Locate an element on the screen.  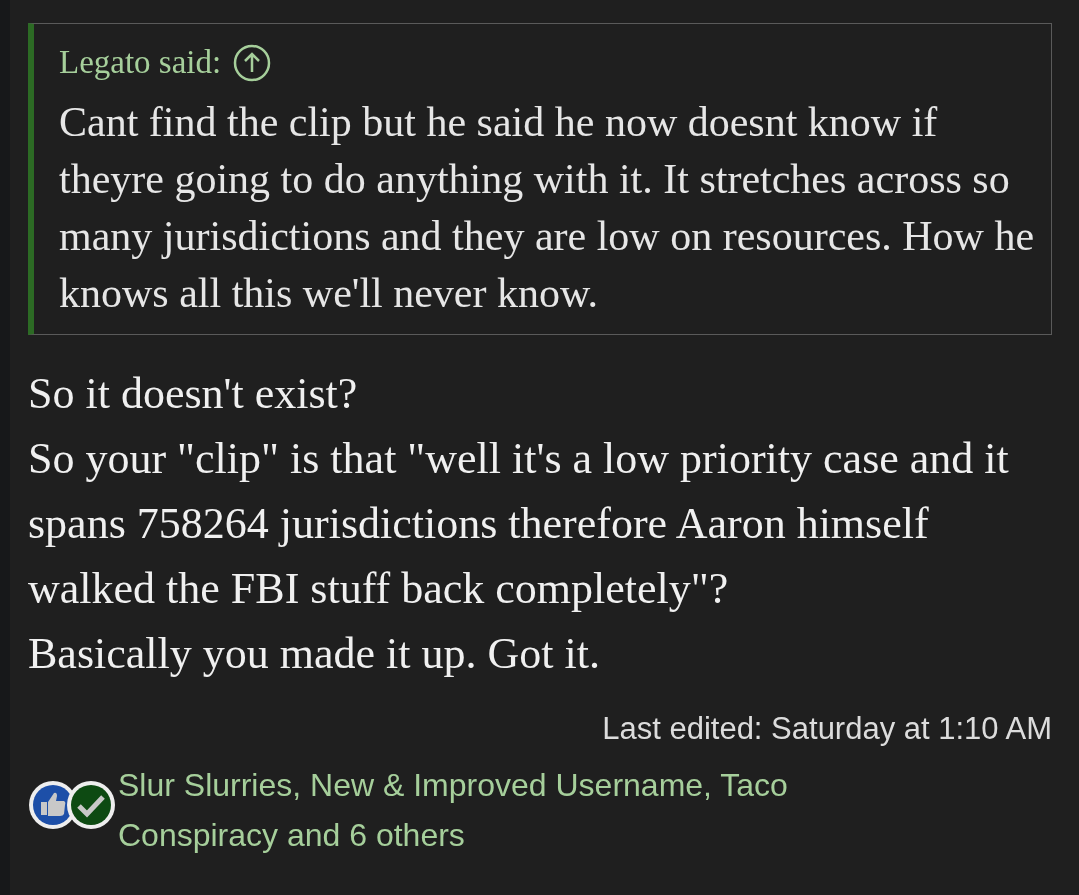
post-text: So it doesn't exist? is located at coordinates (193, 393).